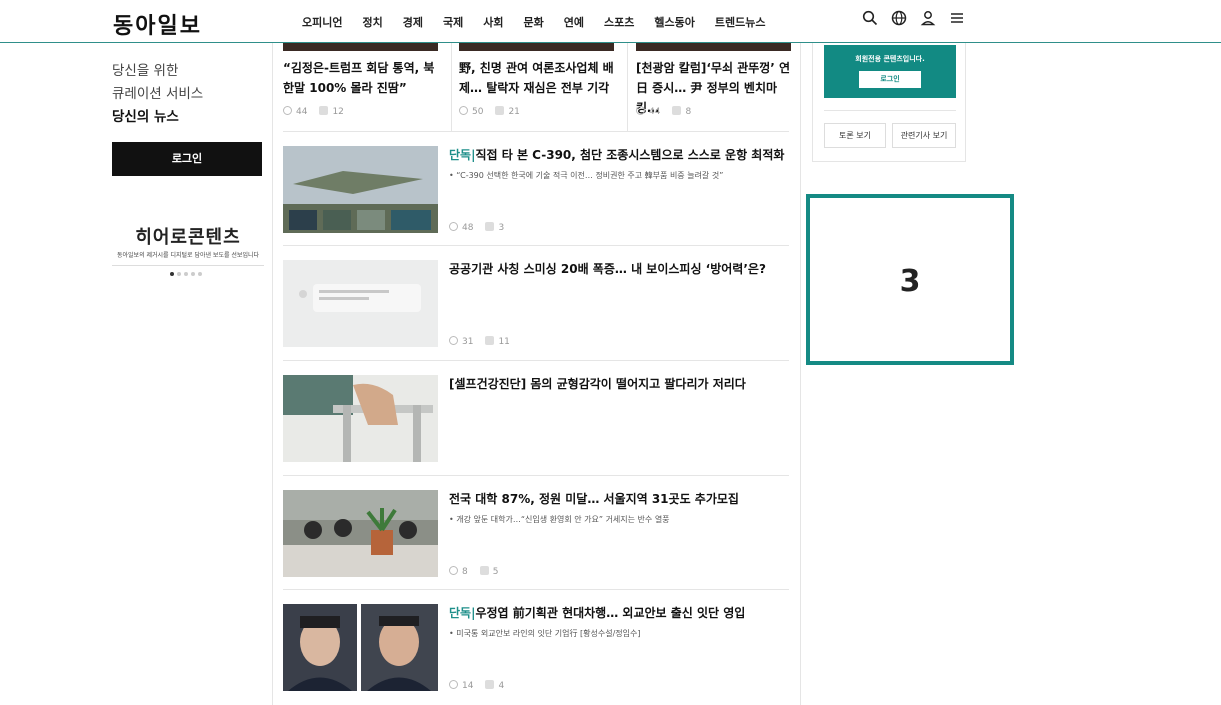  I want to click on highlight-number: 3, so click(910, 281).